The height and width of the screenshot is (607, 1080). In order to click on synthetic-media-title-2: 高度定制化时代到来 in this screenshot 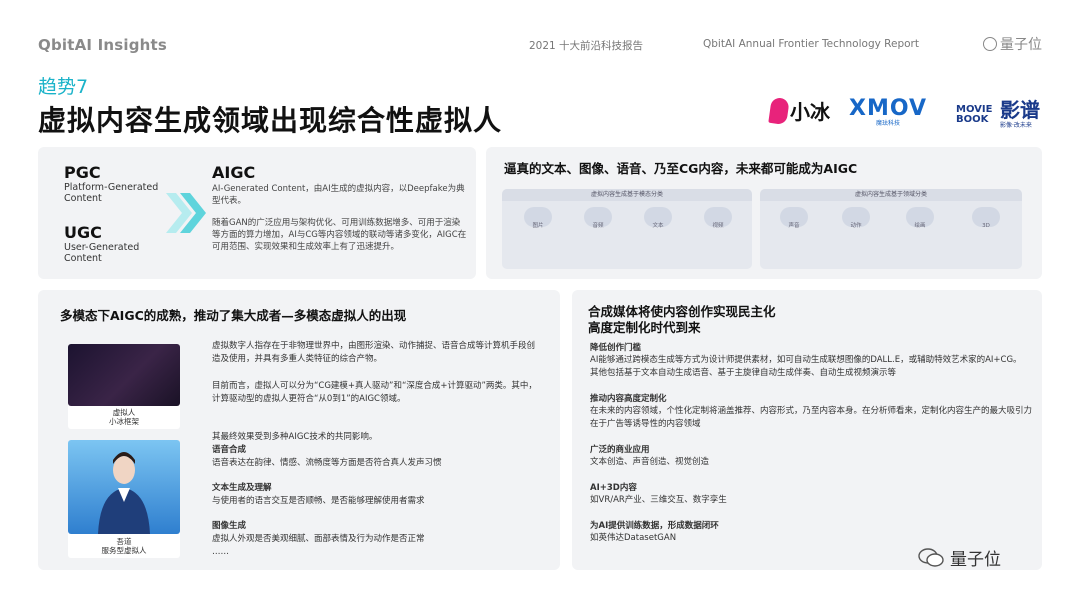, I will do `click(644, 327)`.